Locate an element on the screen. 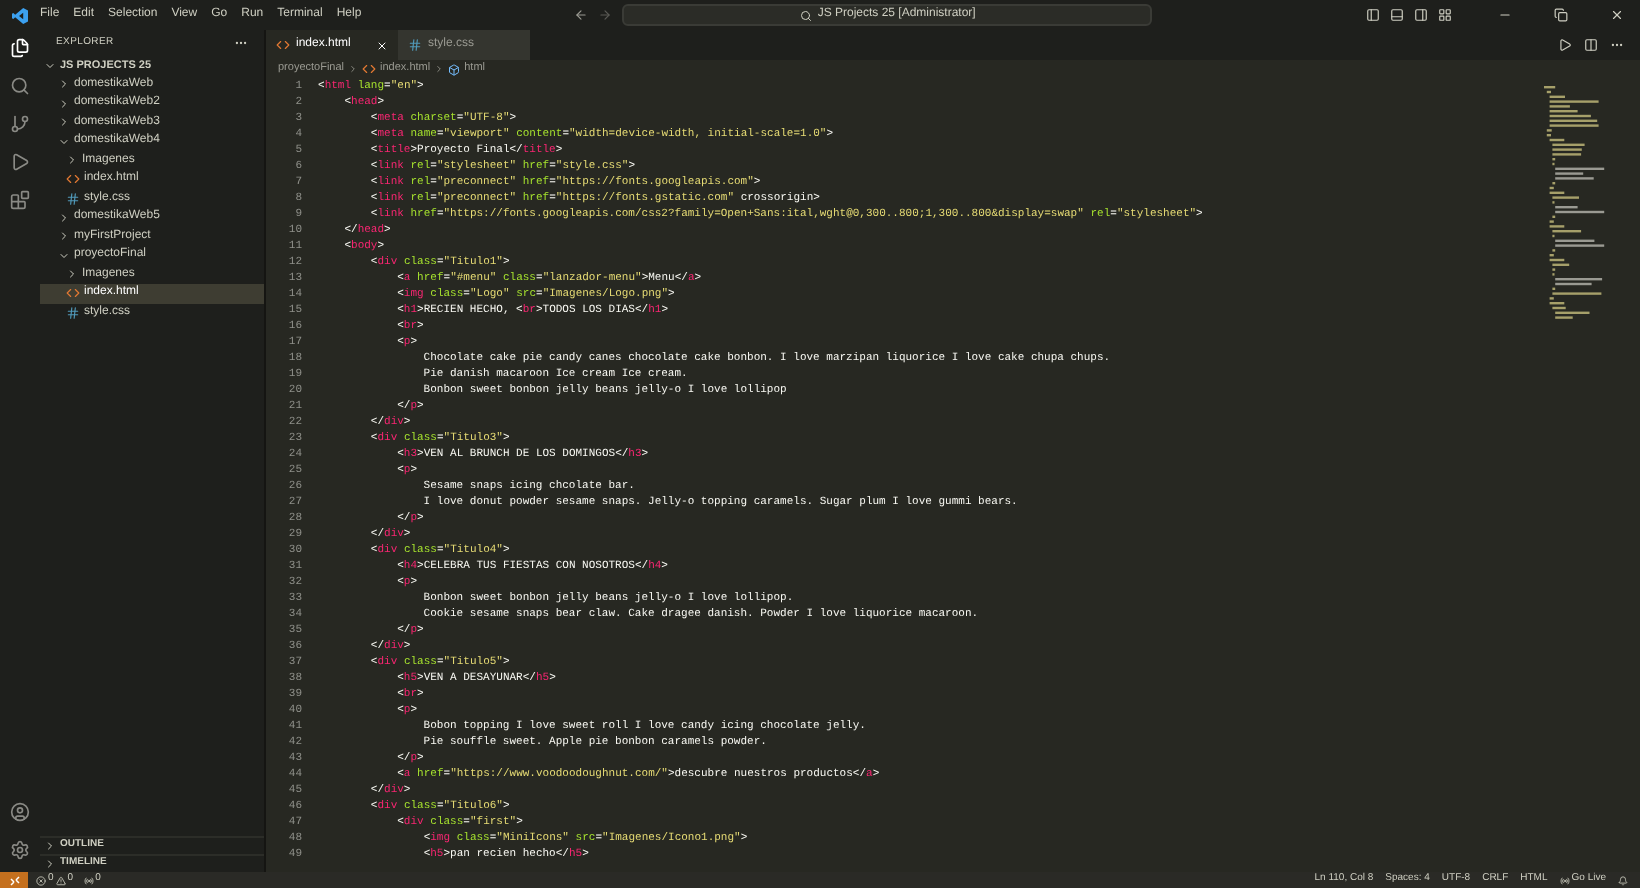 Image resolution: width=1640 pixels, height=888 pixels. restore-icon is located at coordinates (1561, 15).